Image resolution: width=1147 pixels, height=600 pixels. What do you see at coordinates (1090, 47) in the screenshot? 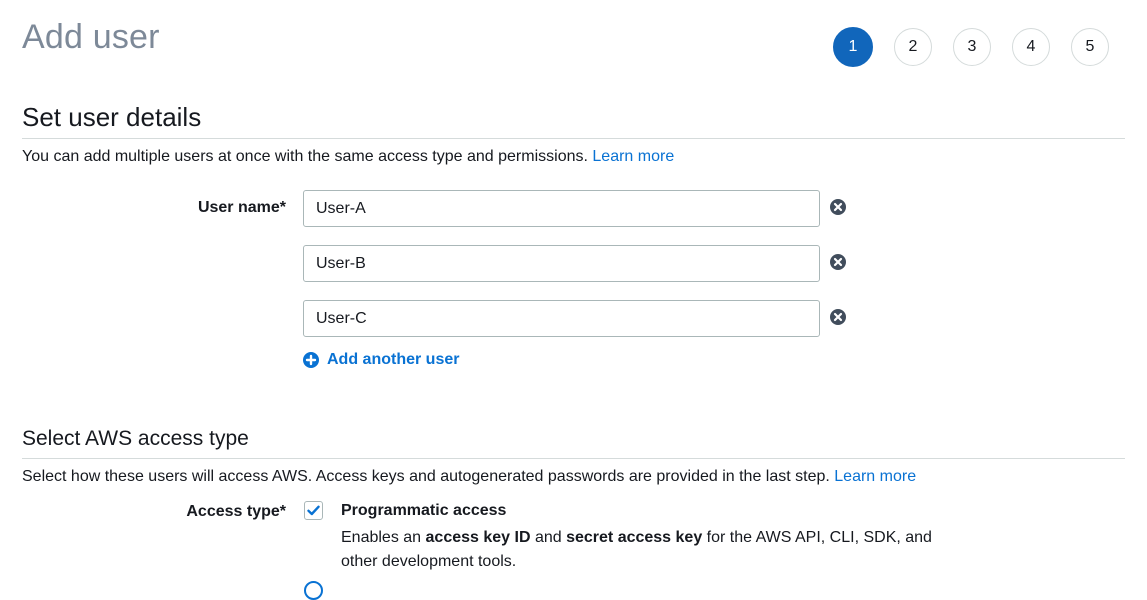
I see `step-5: 5` at bounding box center [1090, 47].